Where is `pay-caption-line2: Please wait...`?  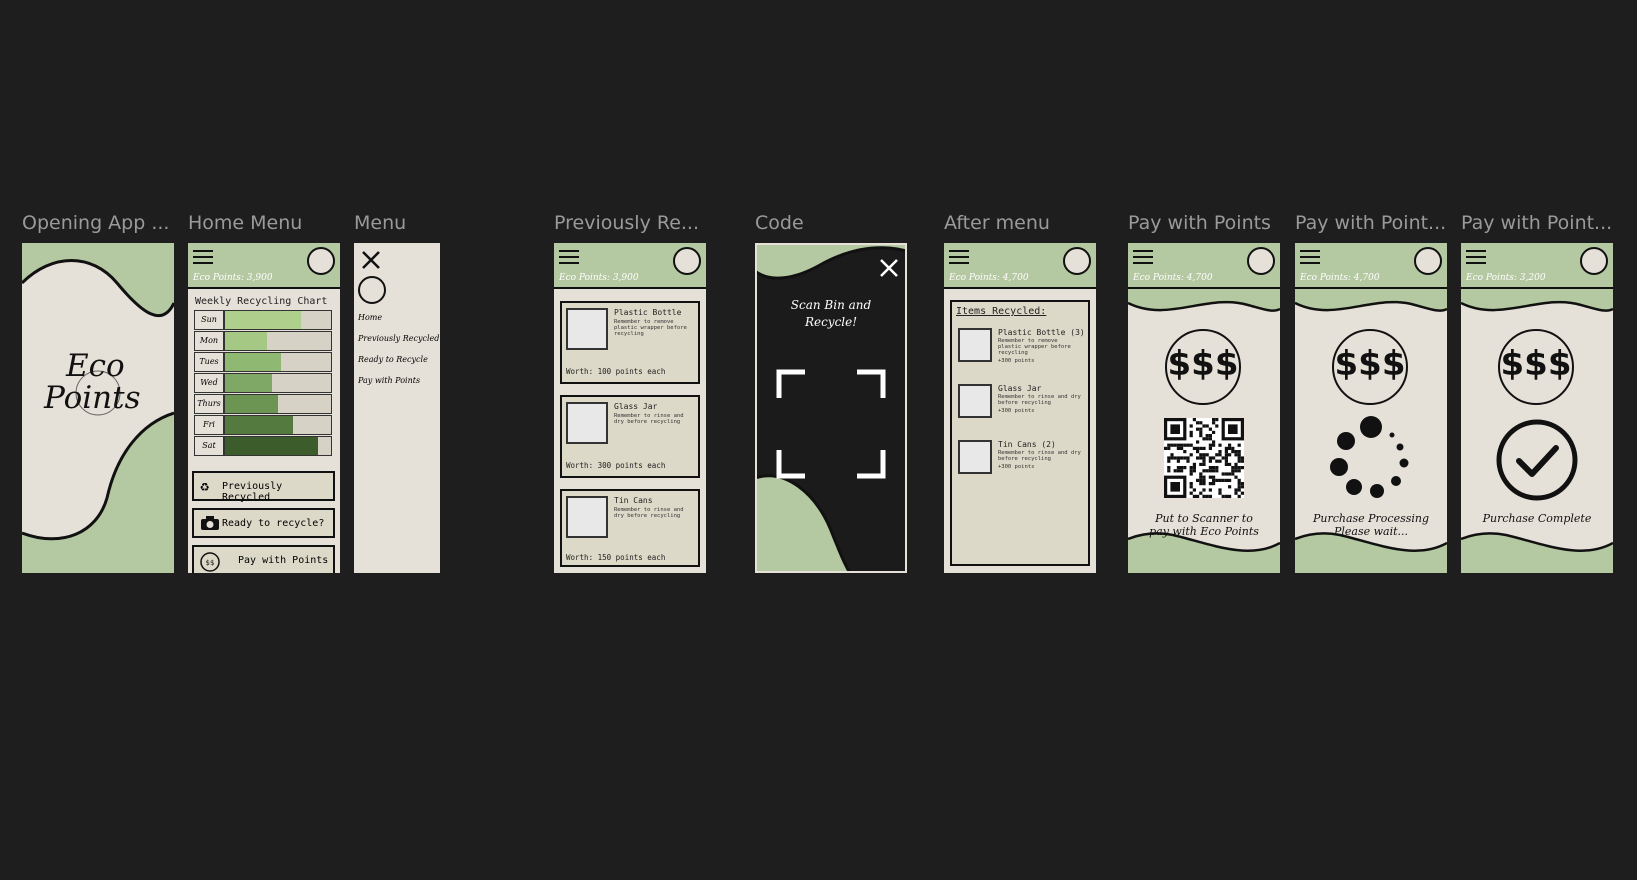
pay-caption-line2: Please wait... is located at coordinates (1371, 531).